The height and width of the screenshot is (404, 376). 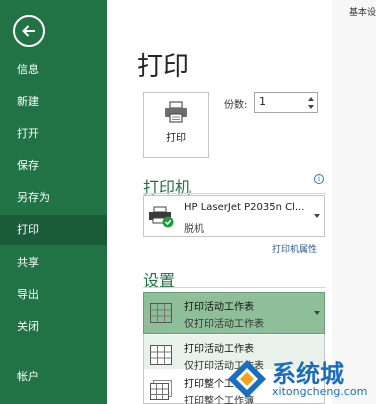 What do you see at coordinates (53, 377) in the screenshot?
I see `nav-item-account: 帐户` at bounding box center [53, 377].